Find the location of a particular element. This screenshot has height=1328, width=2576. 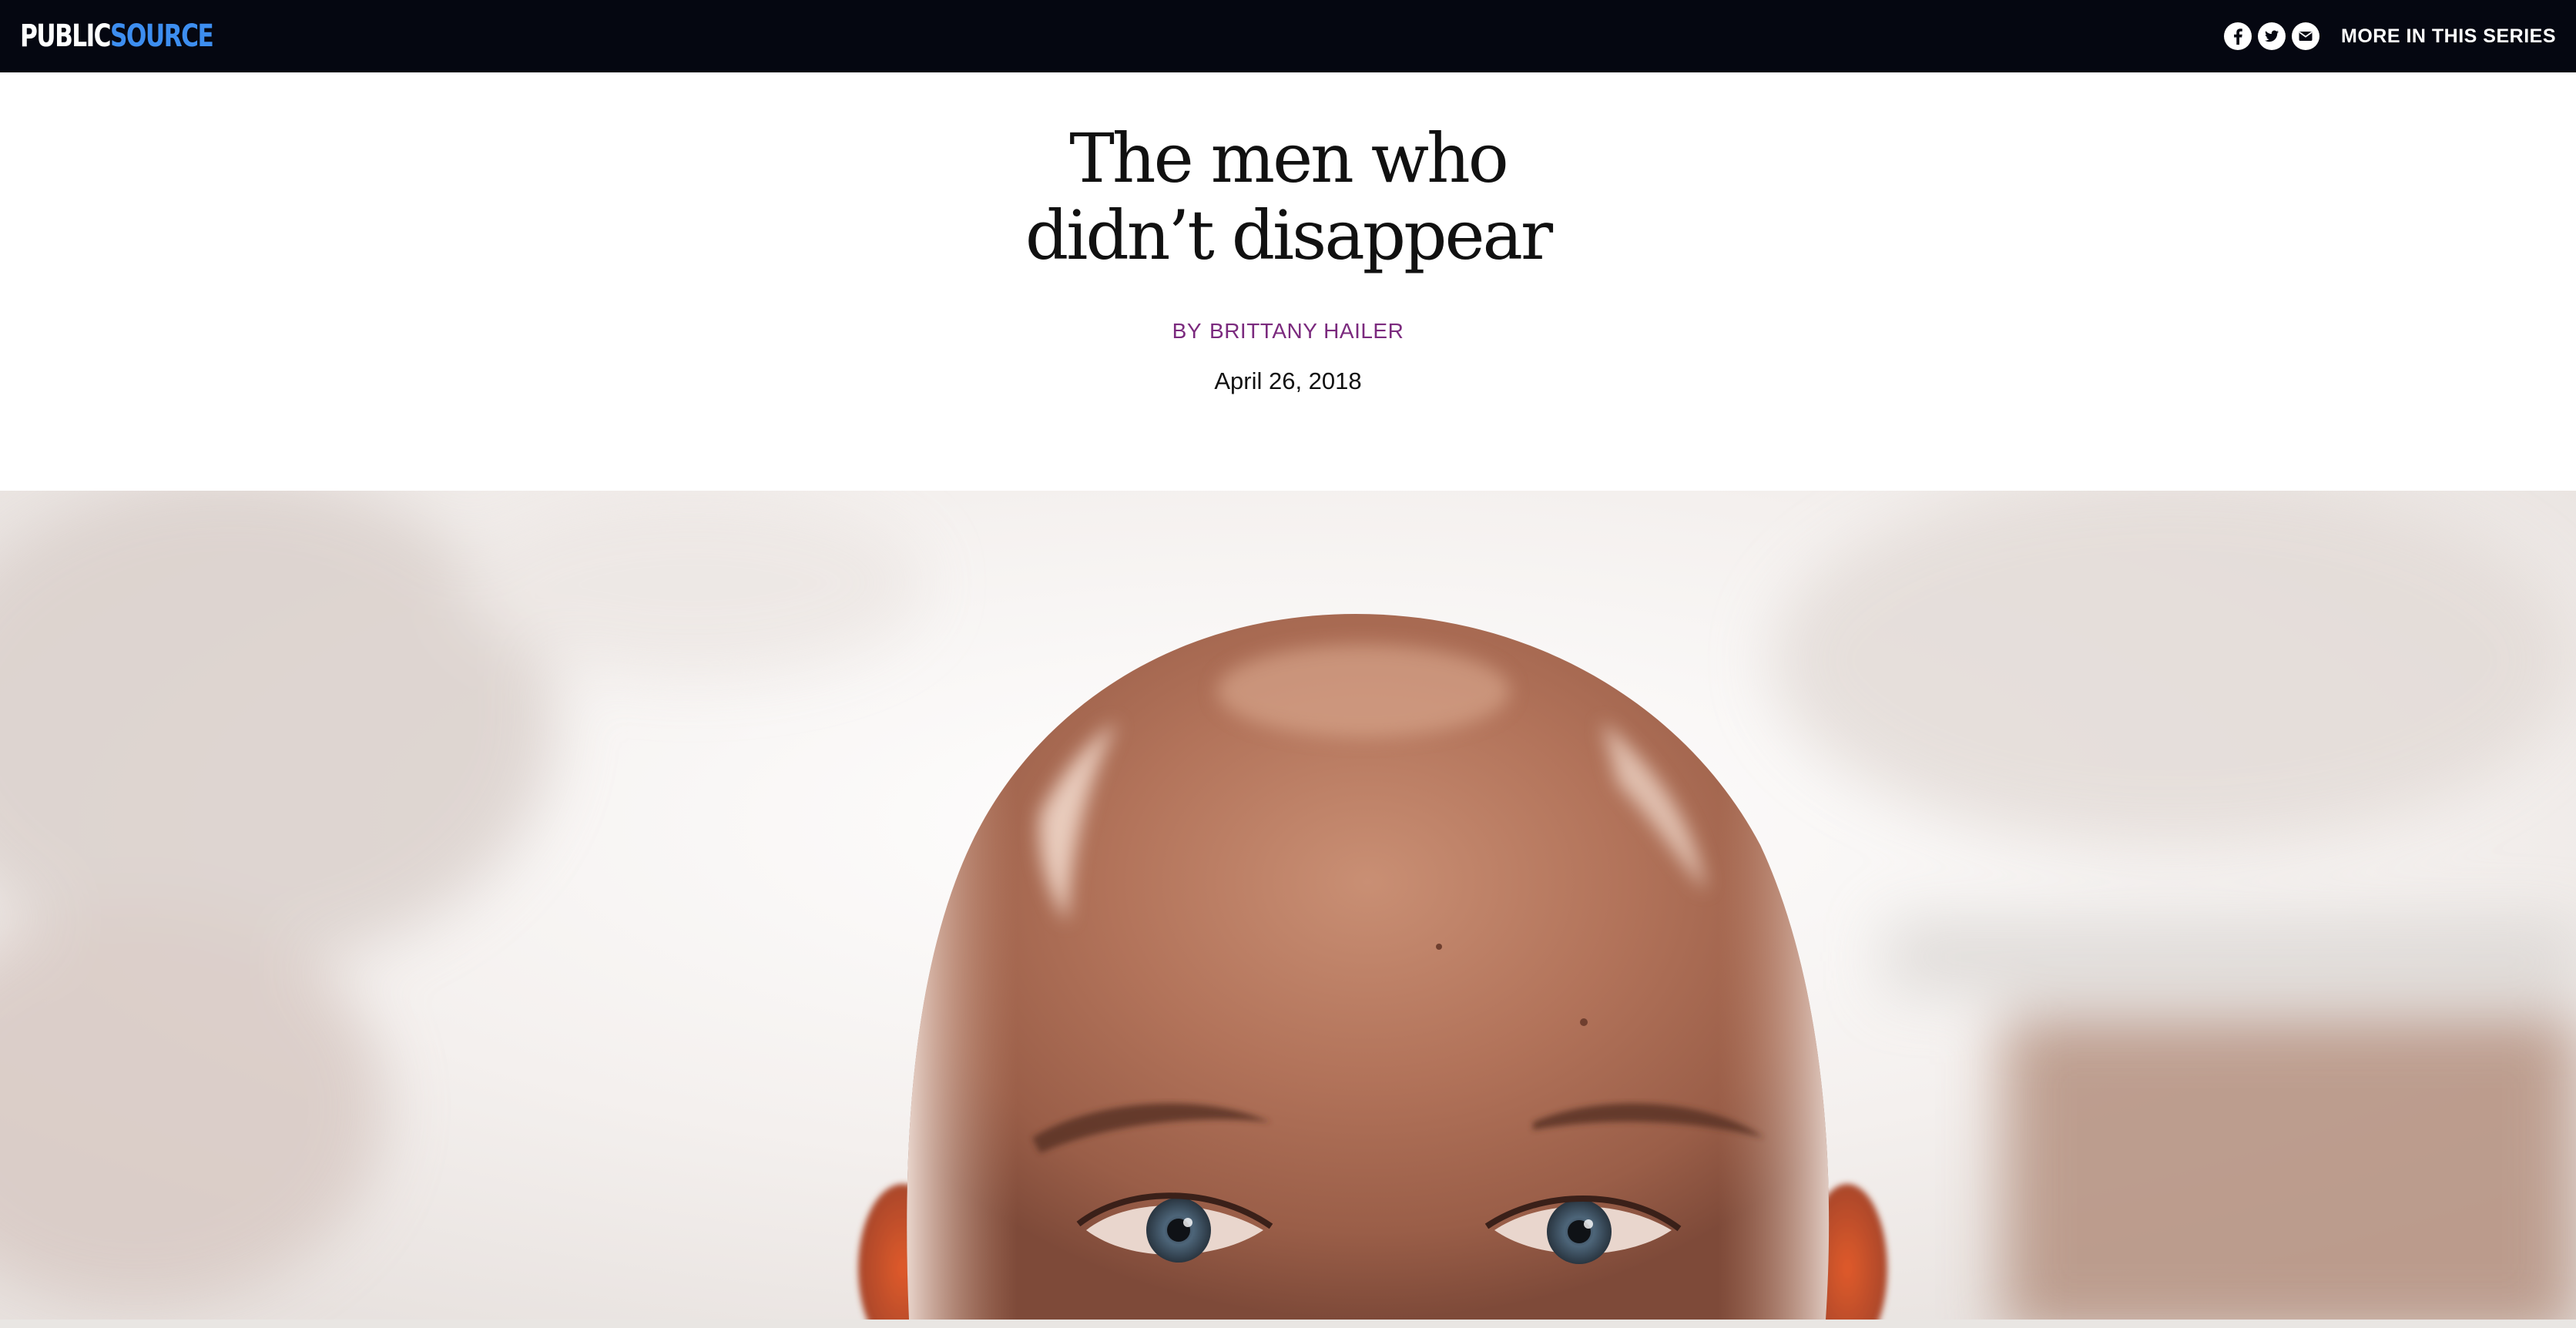

article-title: The men who didn’t disappear is located at coordinates (1288, 197).